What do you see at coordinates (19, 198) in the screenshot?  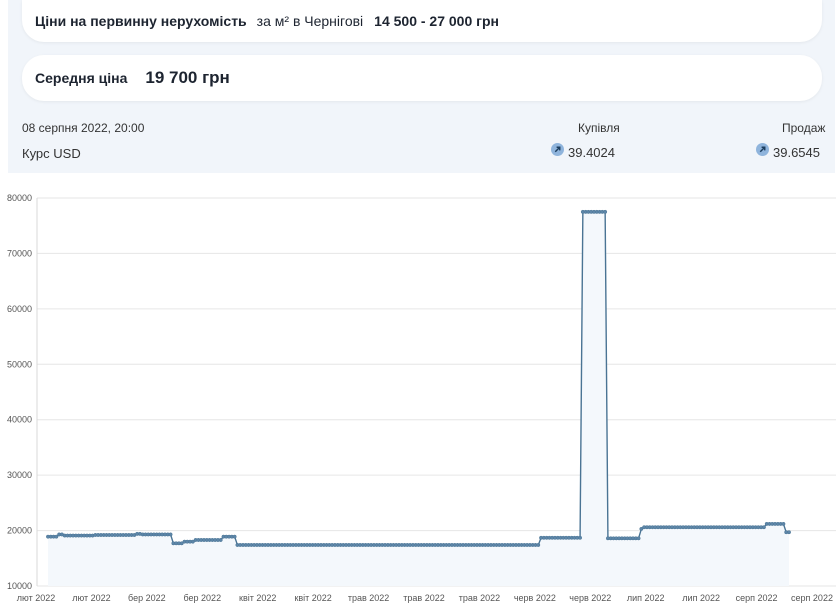 I see `y-tick-label: 80000` at bounding box center [19, 198].